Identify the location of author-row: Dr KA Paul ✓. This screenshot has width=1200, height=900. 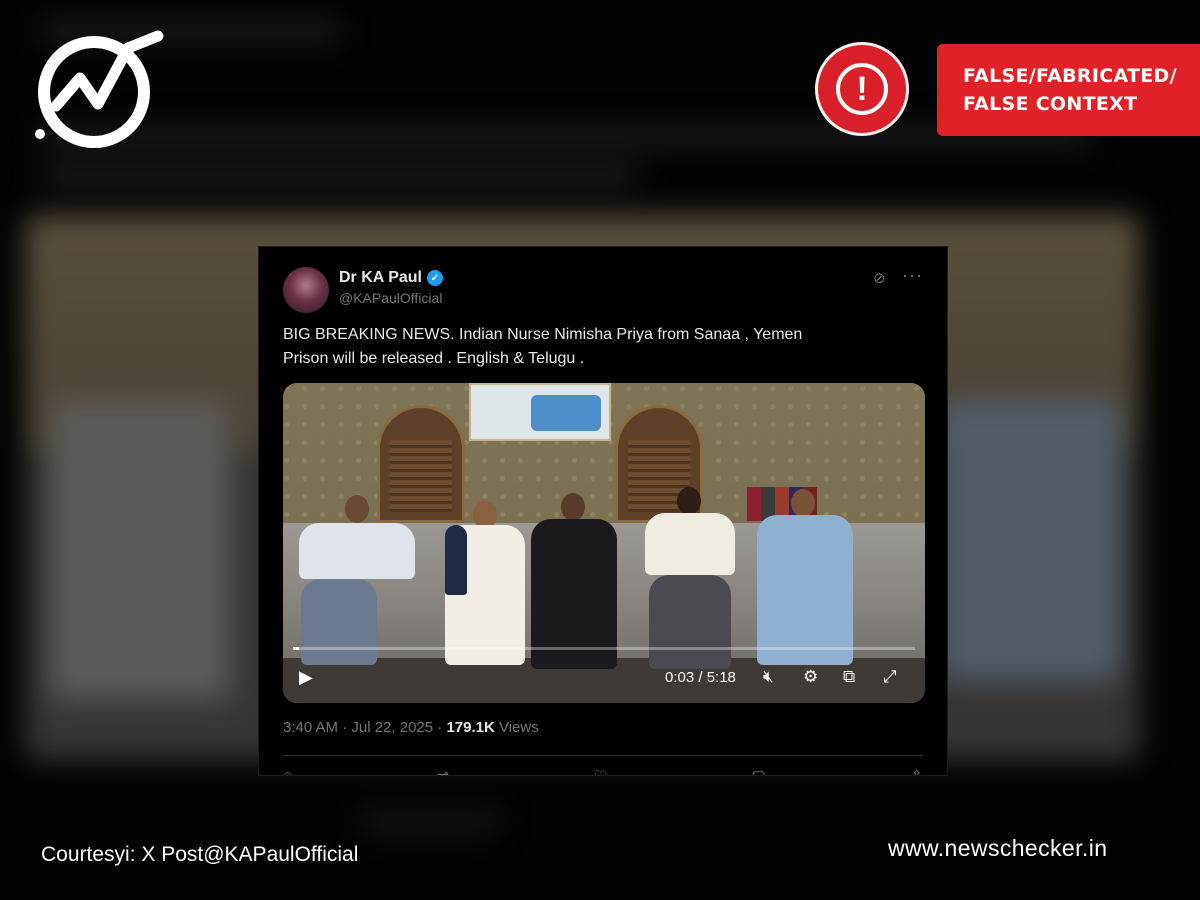
(391, 278).